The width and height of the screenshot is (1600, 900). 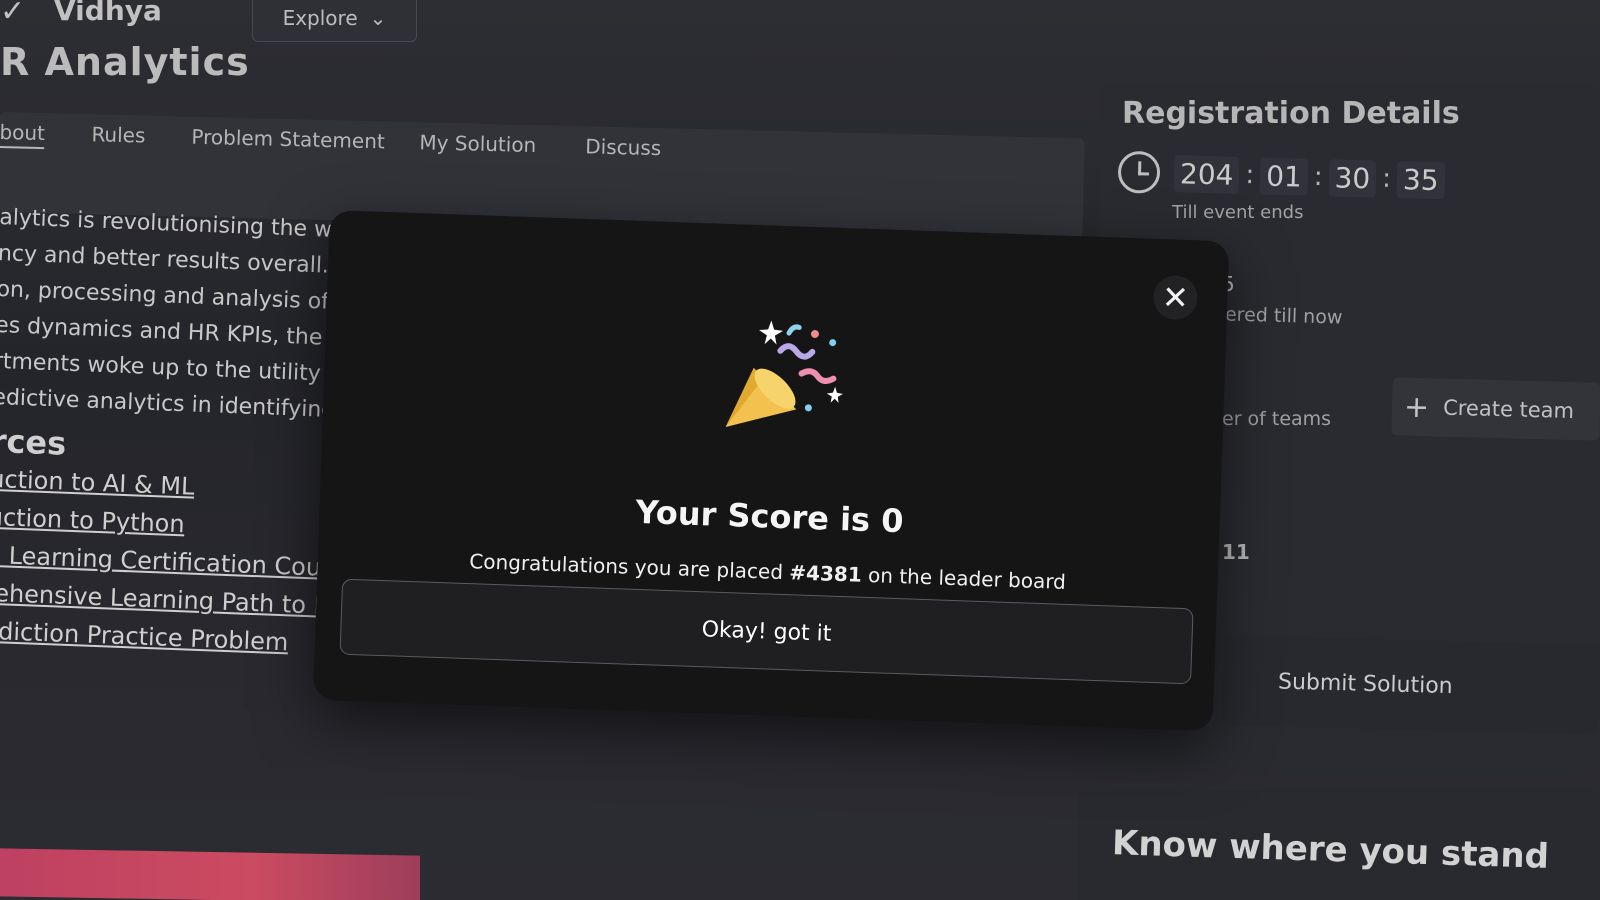 What do you see at coordinates (964, 578) in the screenshot?
I see `congrats-suffix: on the leader board` at bounding box center [964, 578].